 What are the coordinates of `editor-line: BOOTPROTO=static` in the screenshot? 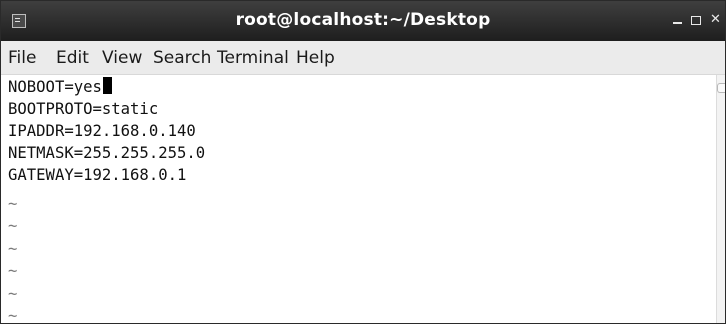 It's located at (83, 109).